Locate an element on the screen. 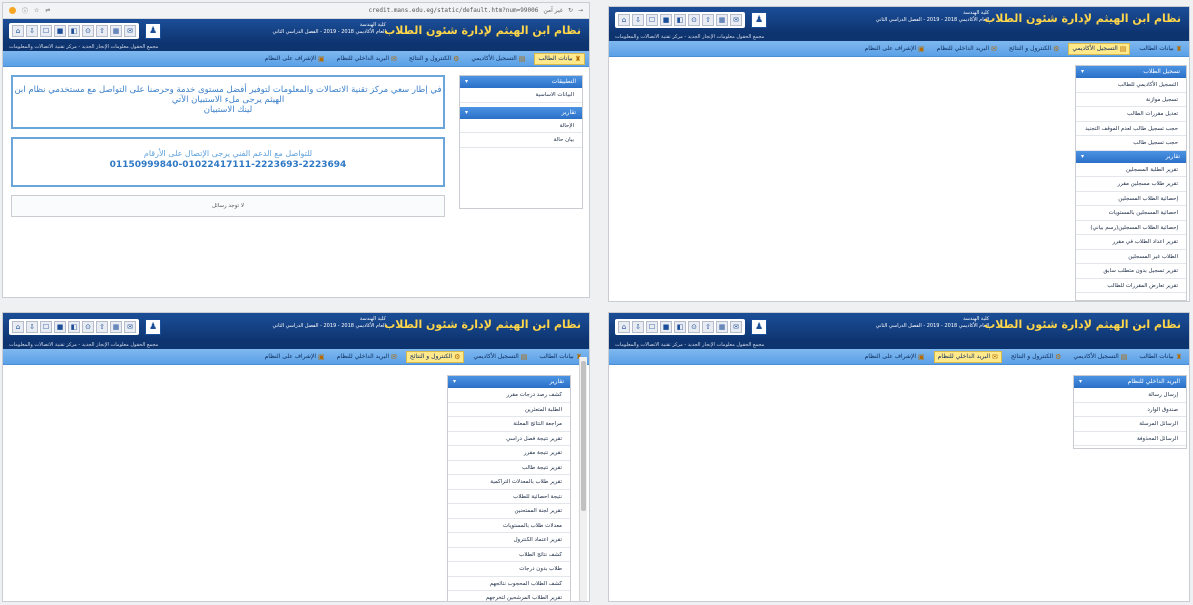 The height and width of the screenshot is (605, 1193). sidebar-item: تقرير تعارض المقررات للطالب is located at coordinates (1131, 285).